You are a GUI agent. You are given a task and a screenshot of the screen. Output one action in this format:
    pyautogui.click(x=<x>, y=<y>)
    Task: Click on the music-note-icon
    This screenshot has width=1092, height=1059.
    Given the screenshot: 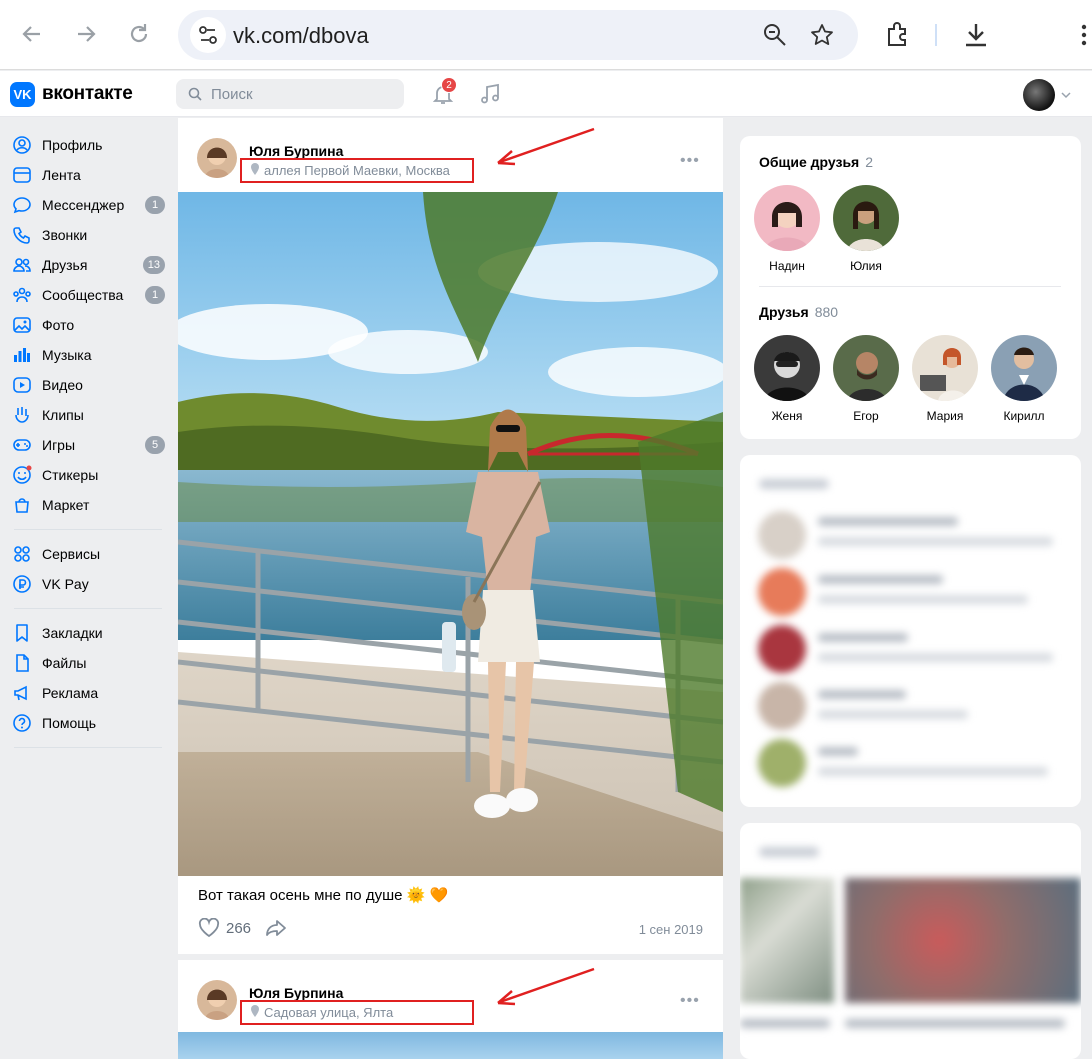 What is the action you would take?
    pyautogui.click(x=490, y=94)
    